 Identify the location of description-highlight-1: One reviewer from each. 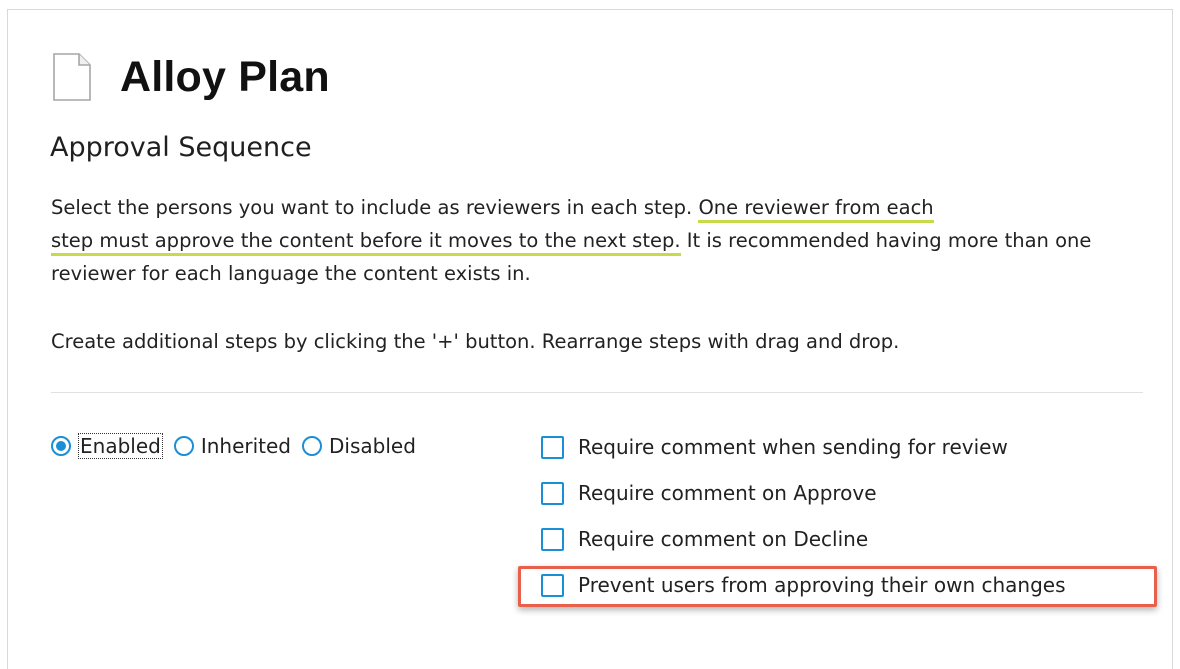
(816, 209).